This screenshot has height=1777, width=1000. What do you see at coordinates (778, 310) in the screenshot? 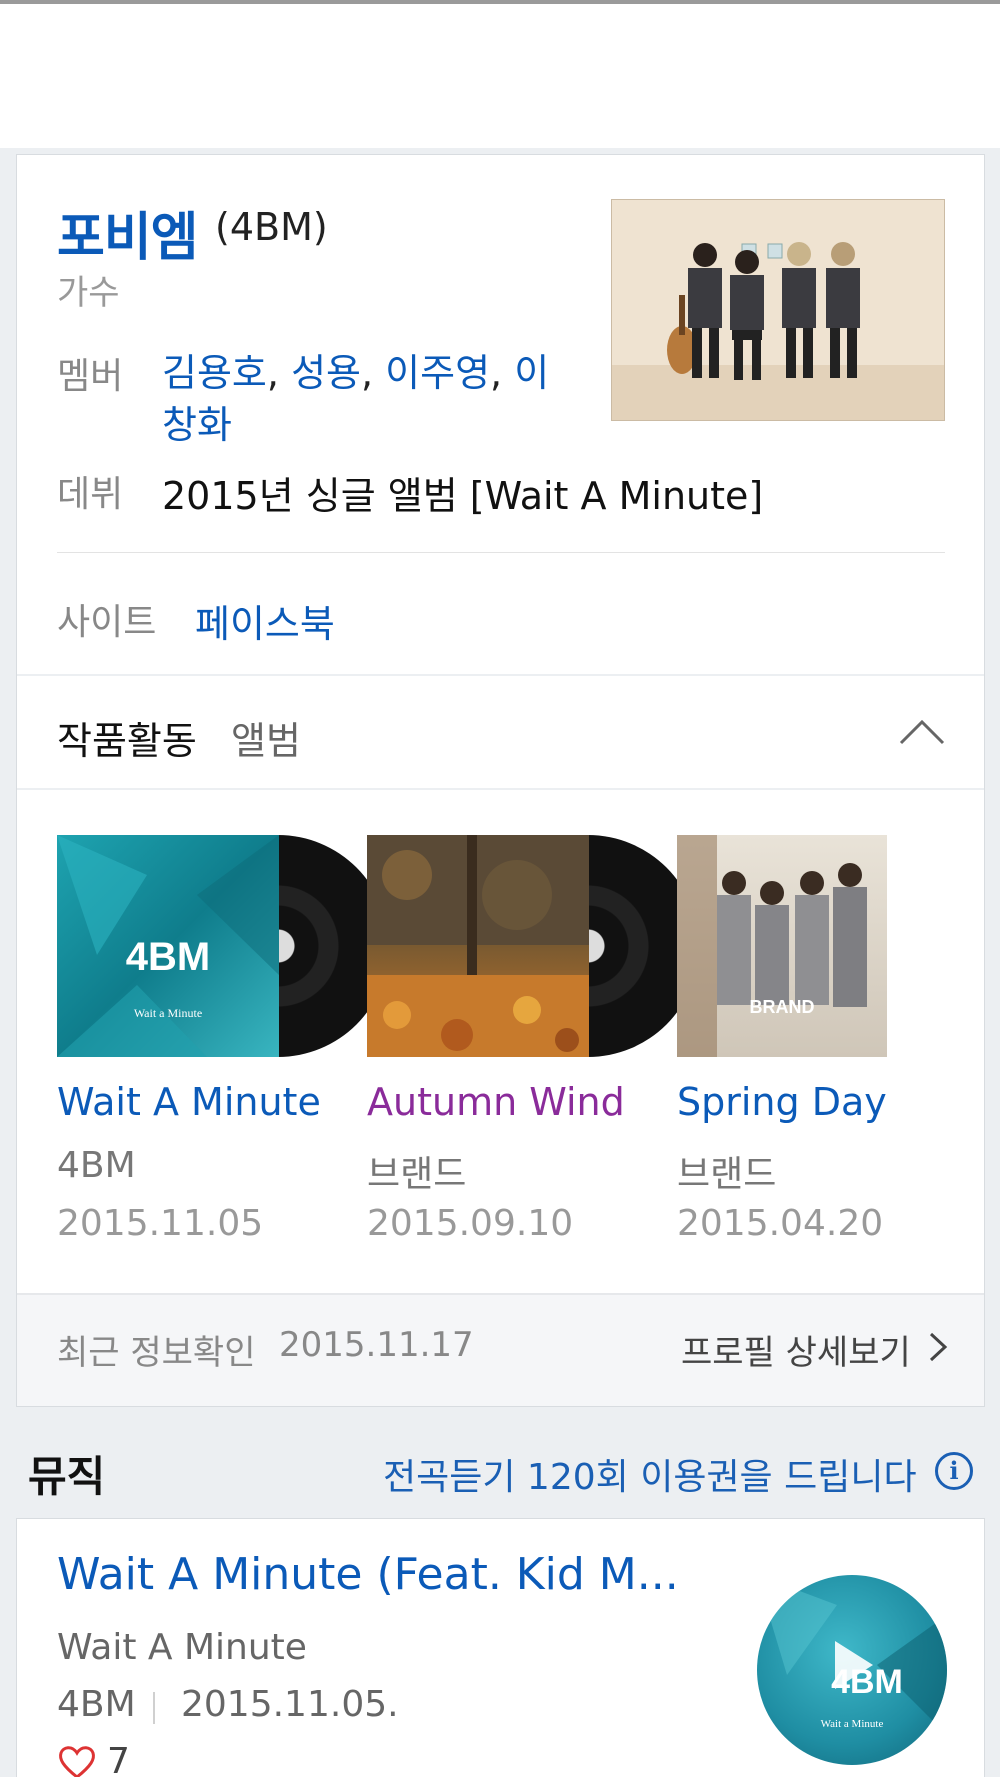
I see `artist-photo` at bounding box center [778, 310].